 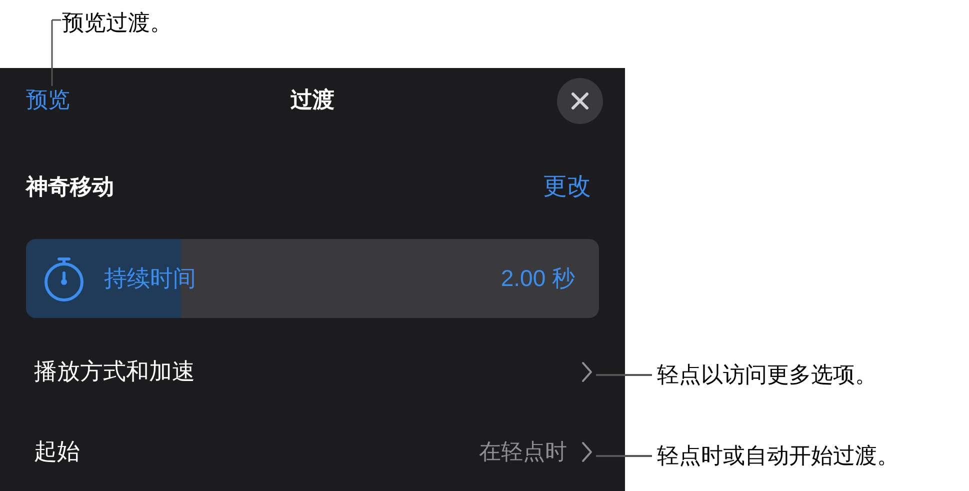 What do you see at coordinates (778, 456) in the screenshot?
I see `callout-text: 轻点时或自动开始过渡。` at bounding box center [778, 456].